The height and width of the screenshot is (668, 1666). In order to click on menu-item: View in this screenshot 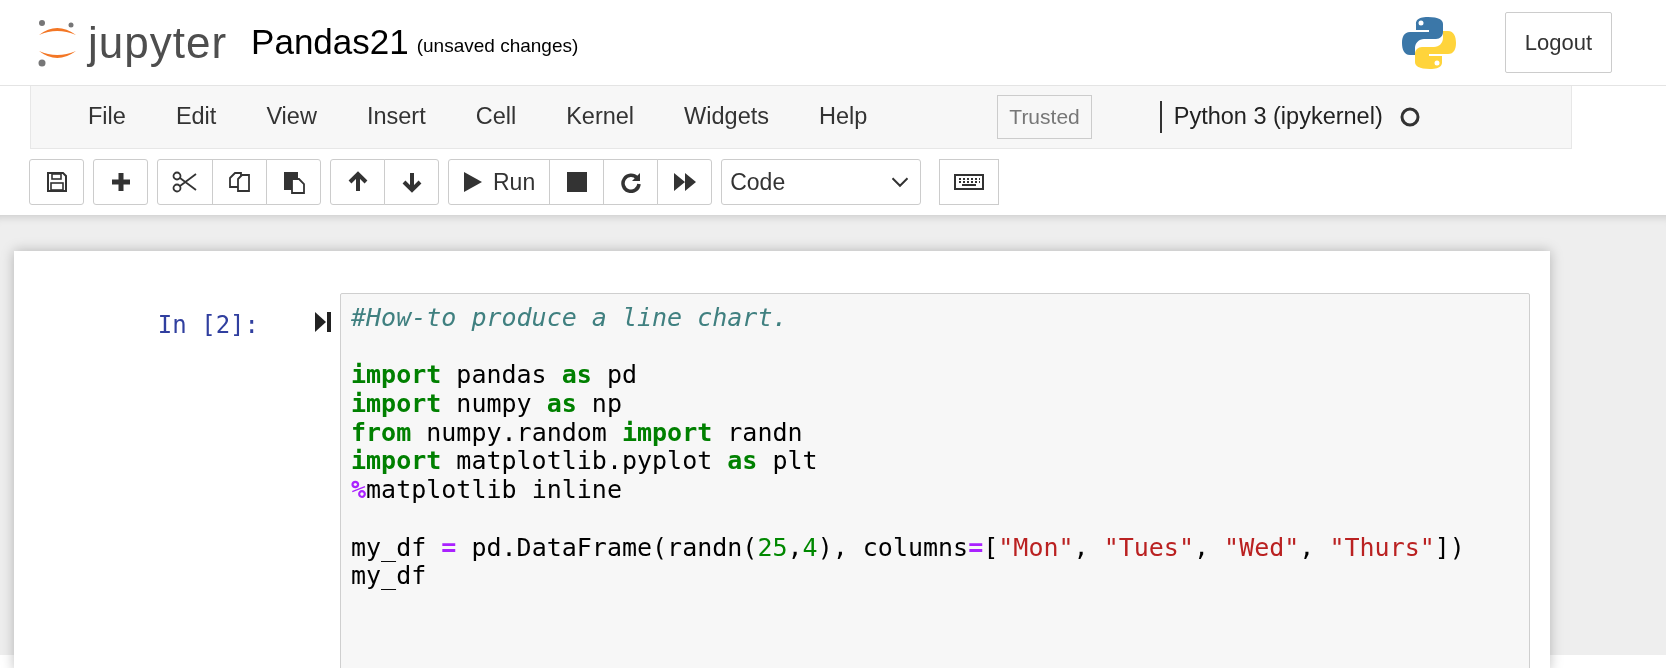, I will do `click(291, 117)`.